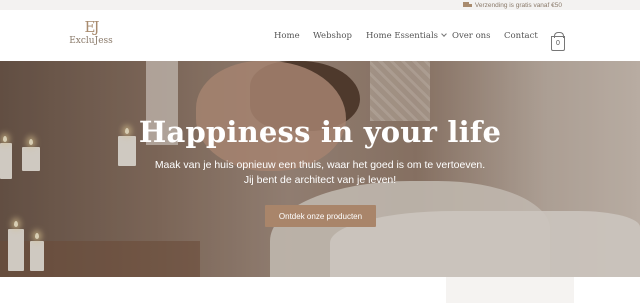 Image resolution: width=640 pixels, height=303 pixels. Describe the element at coordinates (287, 36) in the screenshot. I see `nav-item-home: Home` at that location.